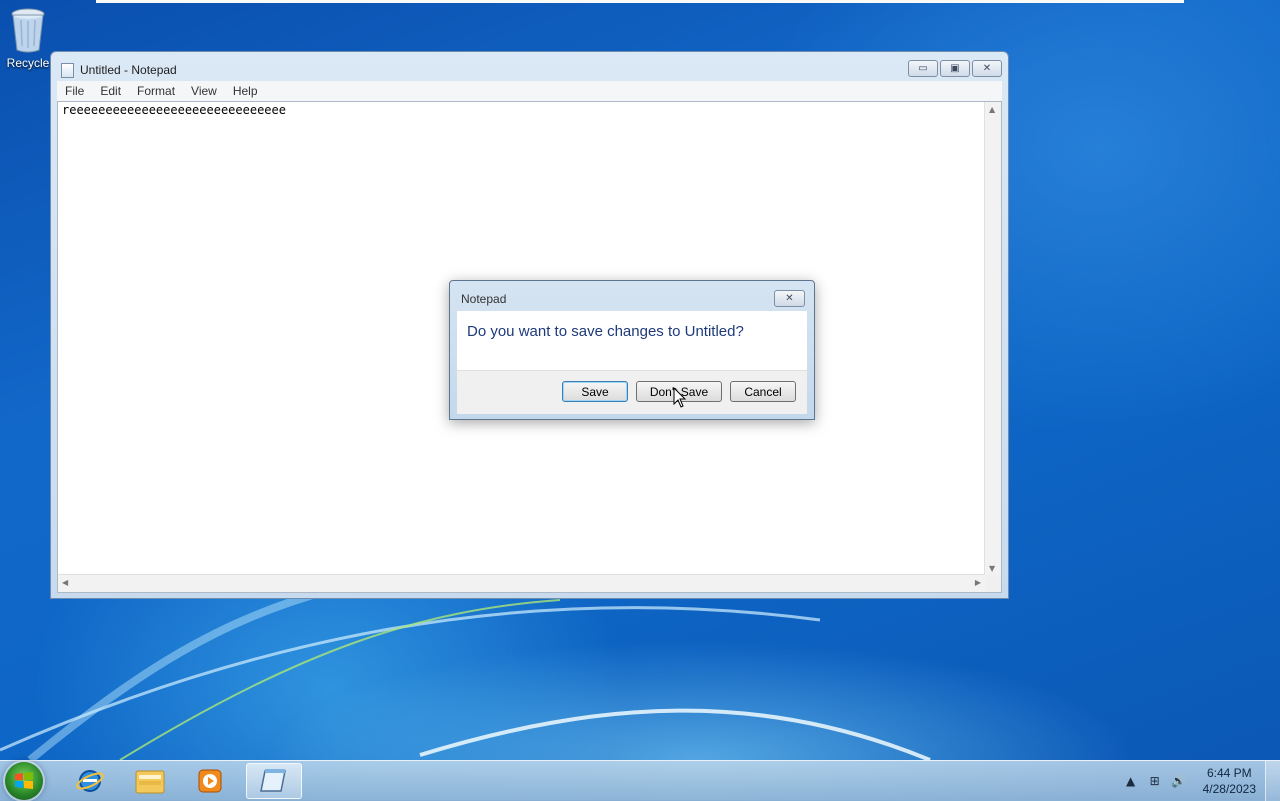 Image resolution: width=1280 pixels, height=801 pixels. Describe the element at coordinates (245, 91) in the screenshot. I see `menu-help: Help` at that location.